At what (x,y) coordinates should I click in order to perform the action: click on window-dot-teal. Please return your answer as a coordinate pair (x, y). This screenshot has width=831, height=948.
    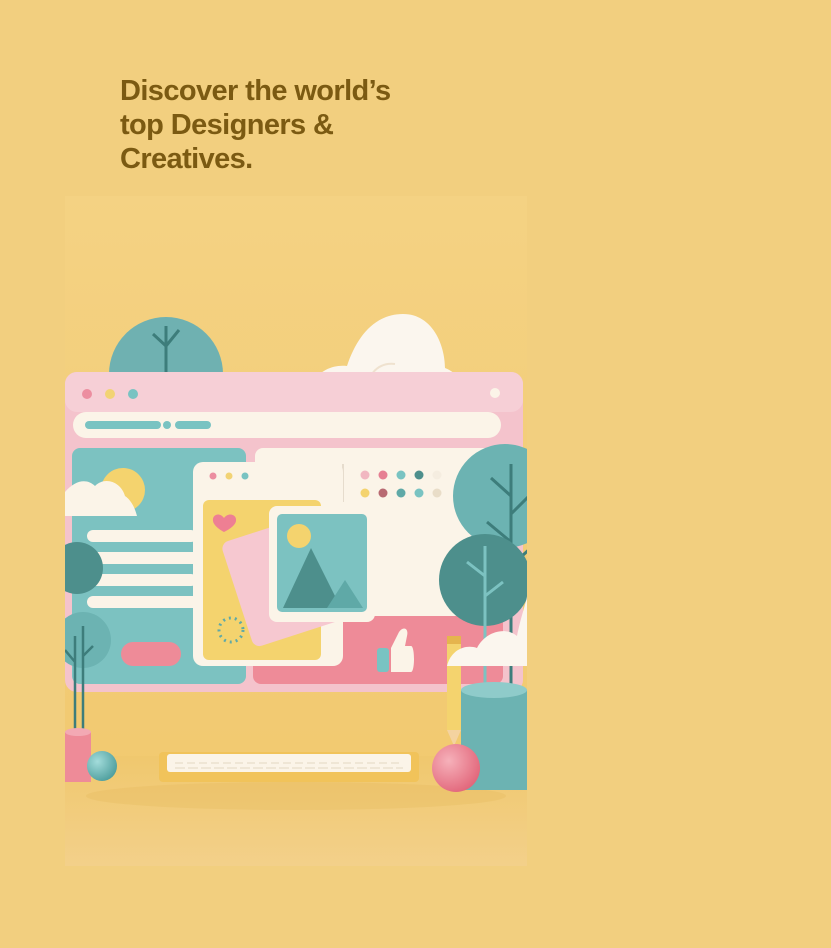
    Looking at the image, I should click on (133, 394).